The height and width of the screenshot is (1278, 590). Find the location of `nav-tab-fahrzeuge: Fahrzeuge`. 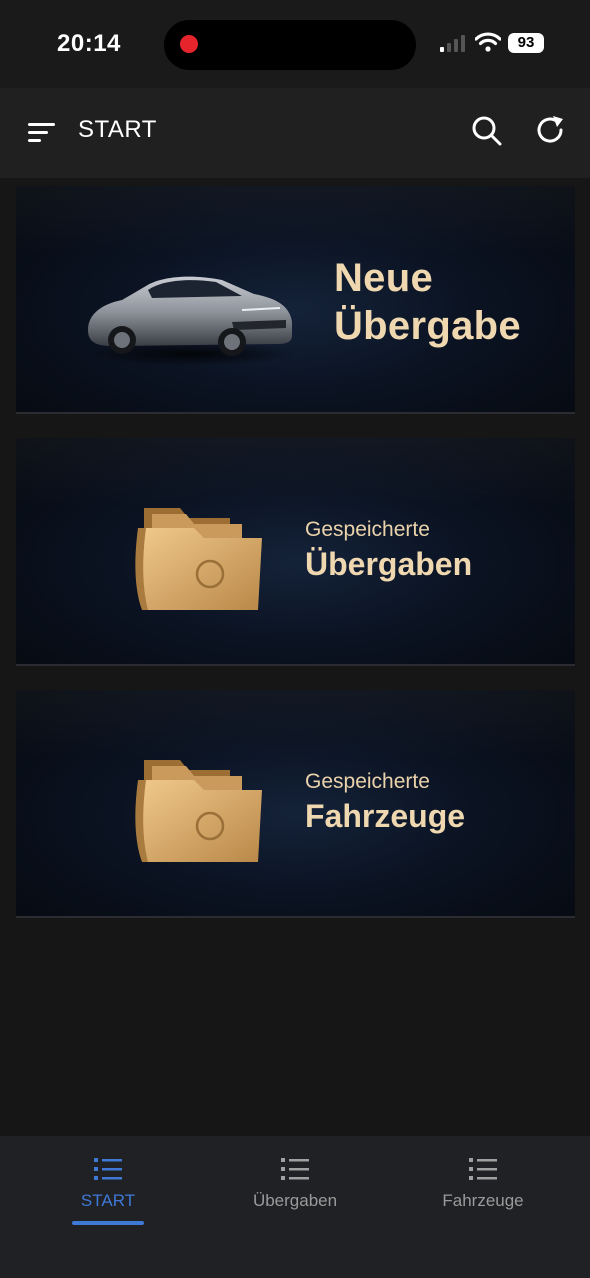

nav-tab-fahrzeuge: Fahrzeuge is located at coordinates (483, 1186).